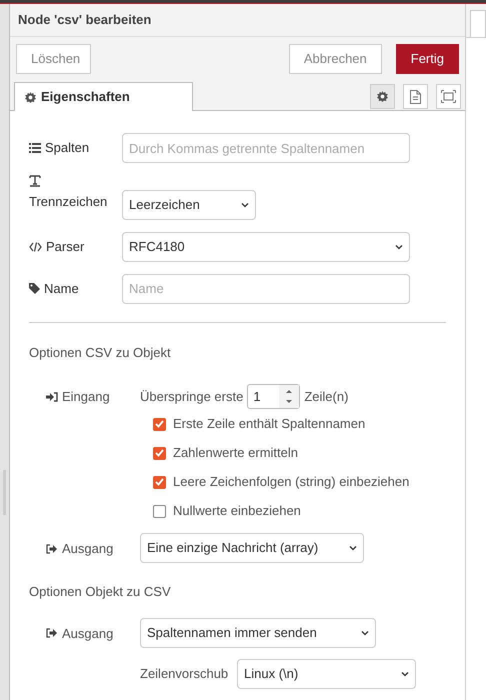  What do you see at coordinates (35, 148) in the screenshot?
I see `list-icon` at bounding box center [35, 148].